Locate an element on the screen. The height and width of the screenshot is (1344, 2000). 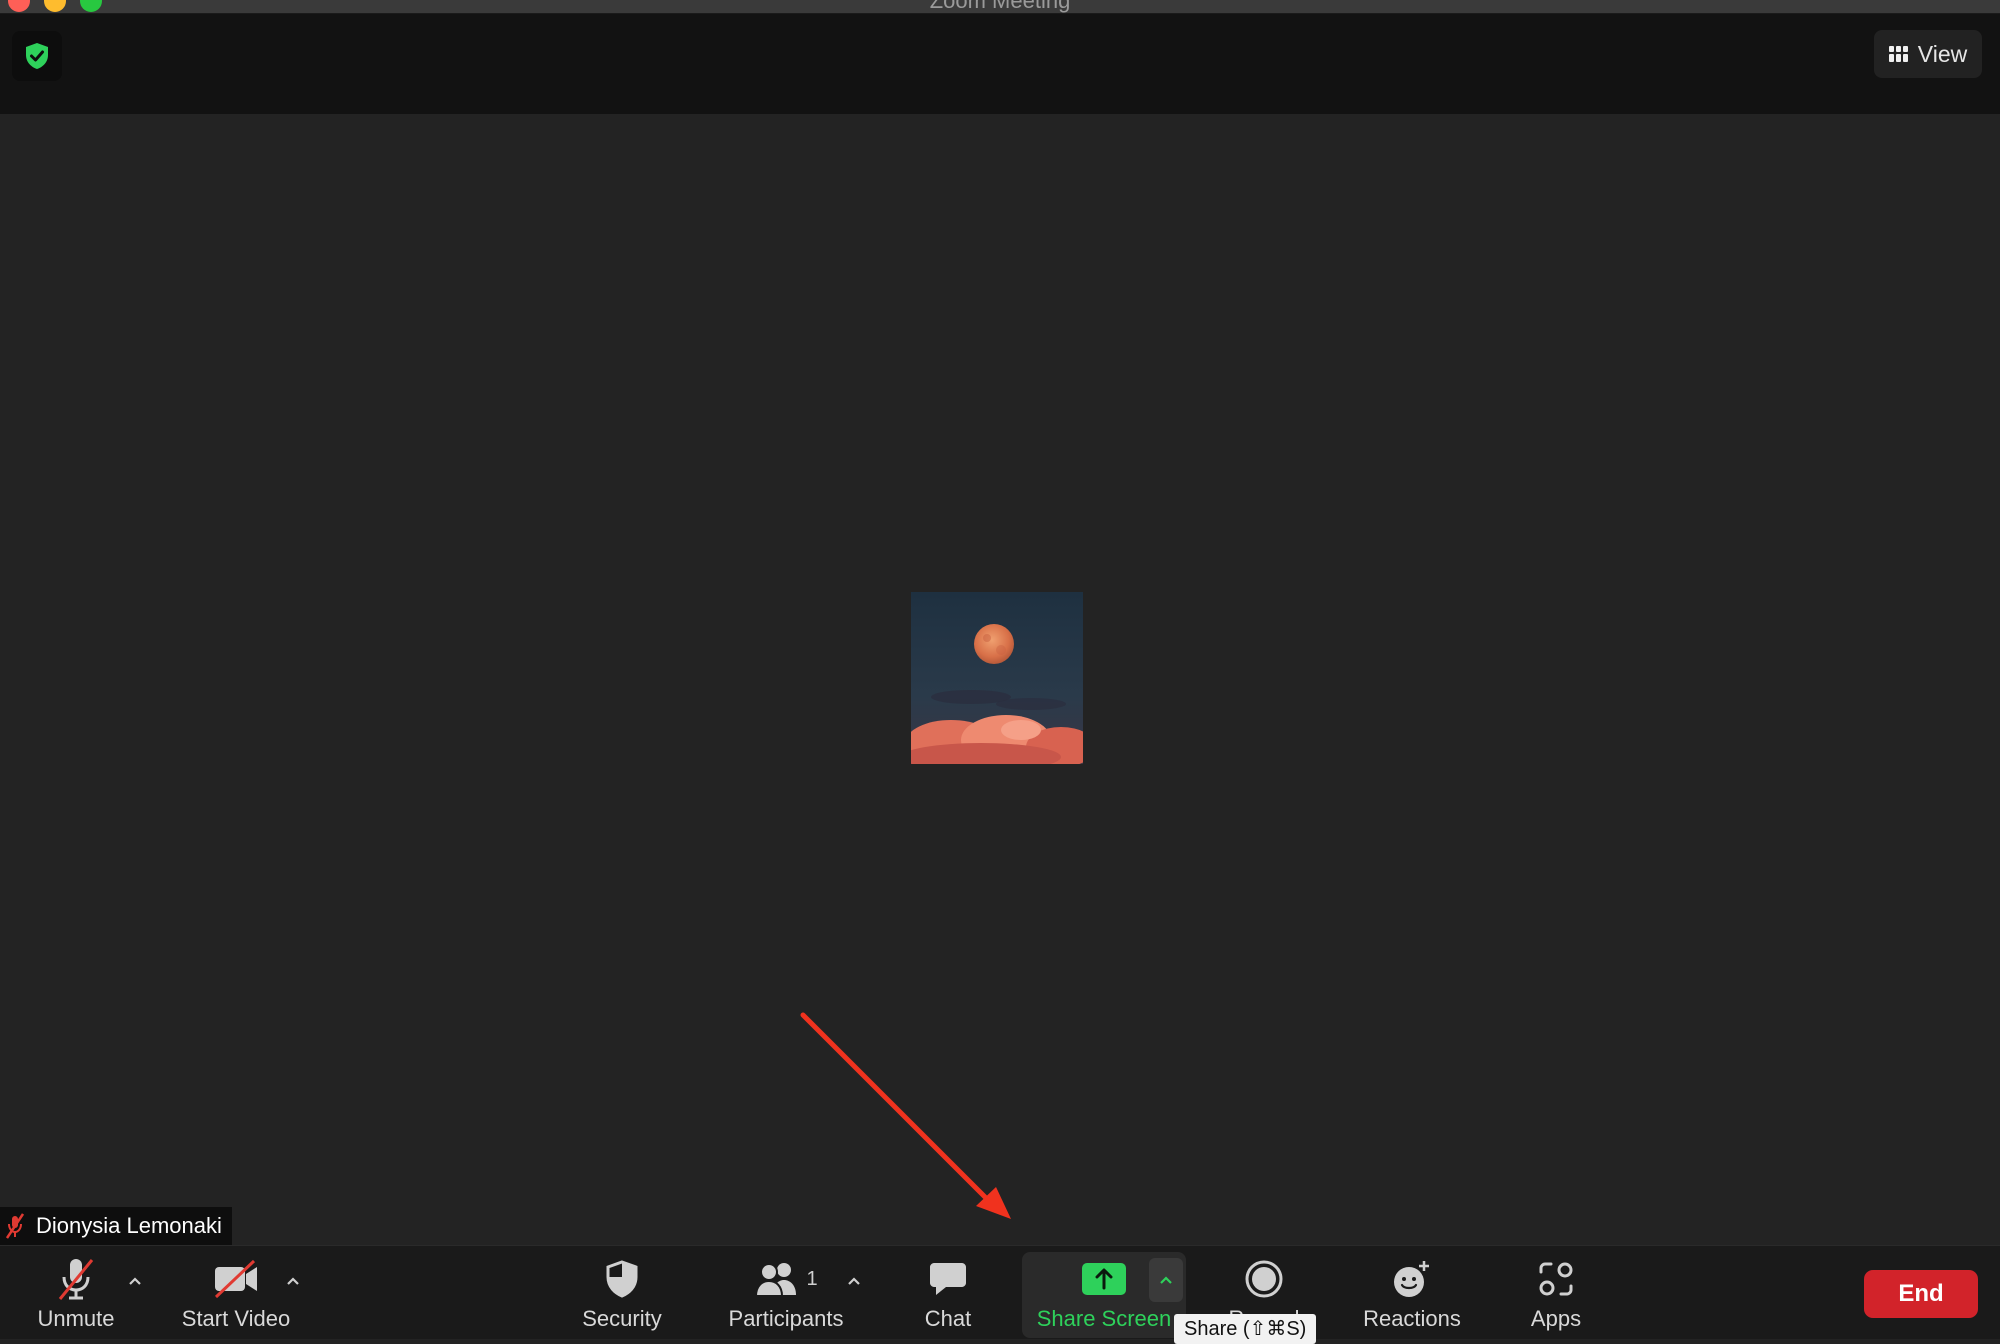
audio-options-caret is located at coordinates (135, 1281).